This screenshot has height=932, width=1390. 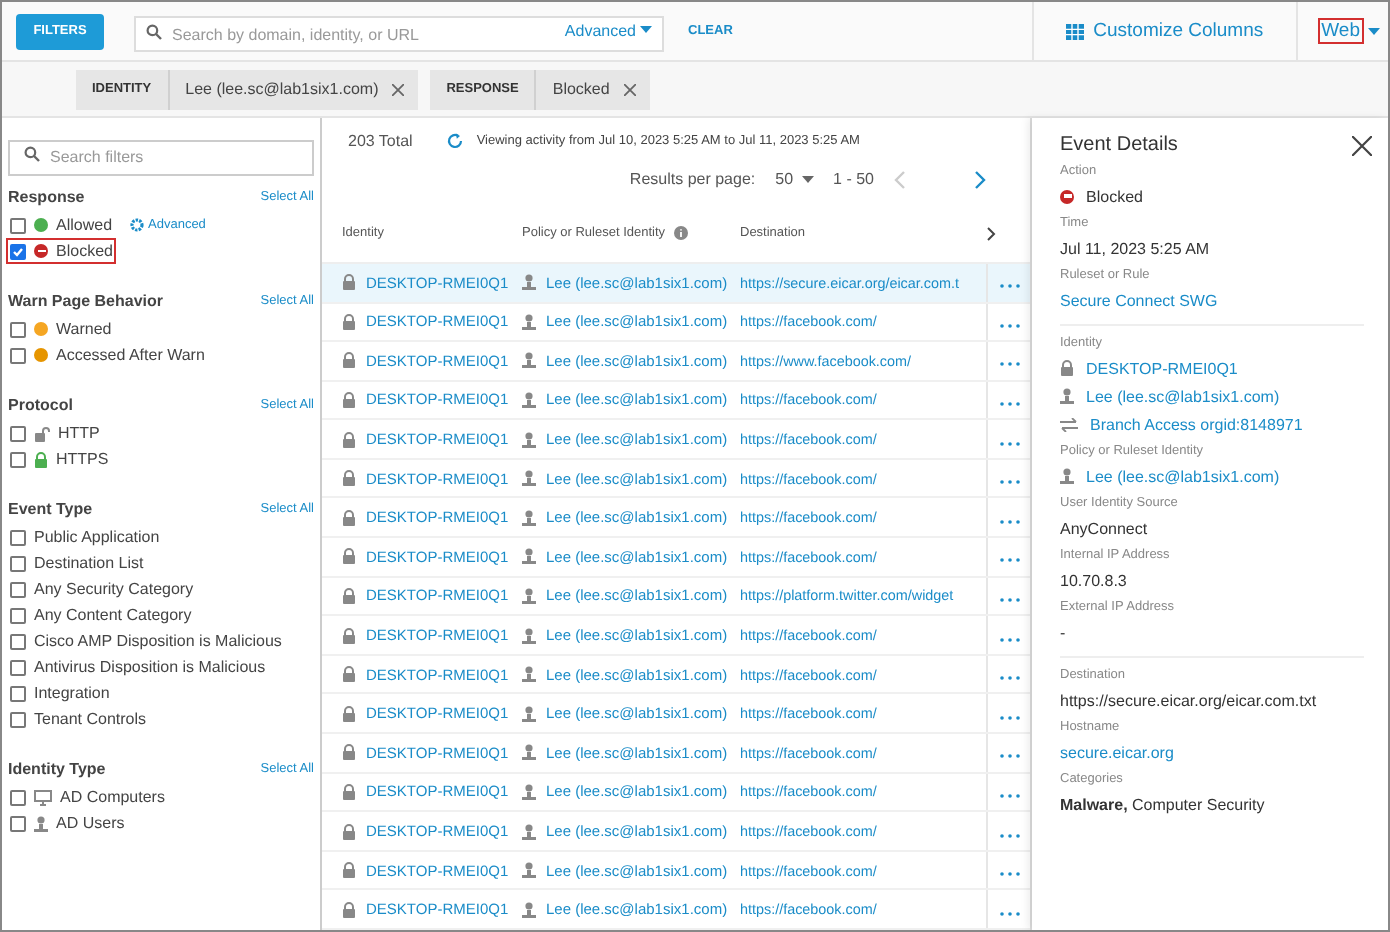 I want to click on filter-option: AD Computers, so click(x=87, y=797).